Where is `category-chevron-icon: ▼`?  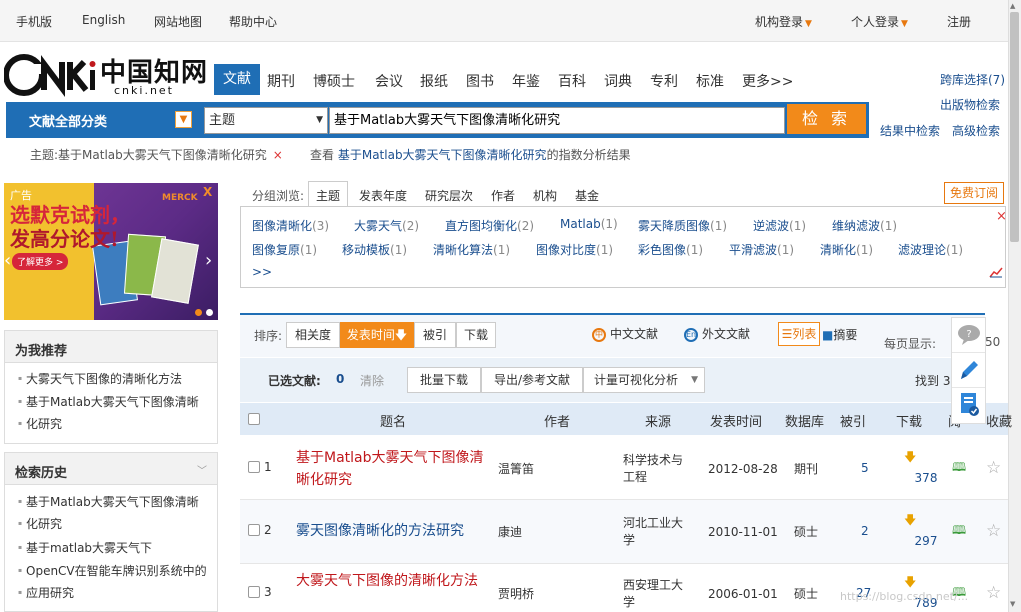
category-chevron-icon: ▼ is located at coordinates (183, 119).